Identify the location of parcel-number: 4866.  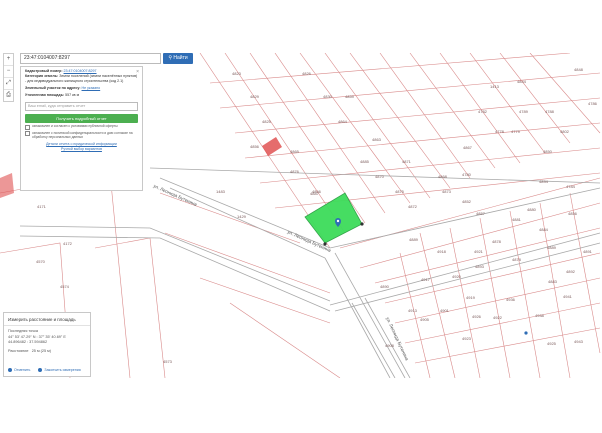
(317, 191).